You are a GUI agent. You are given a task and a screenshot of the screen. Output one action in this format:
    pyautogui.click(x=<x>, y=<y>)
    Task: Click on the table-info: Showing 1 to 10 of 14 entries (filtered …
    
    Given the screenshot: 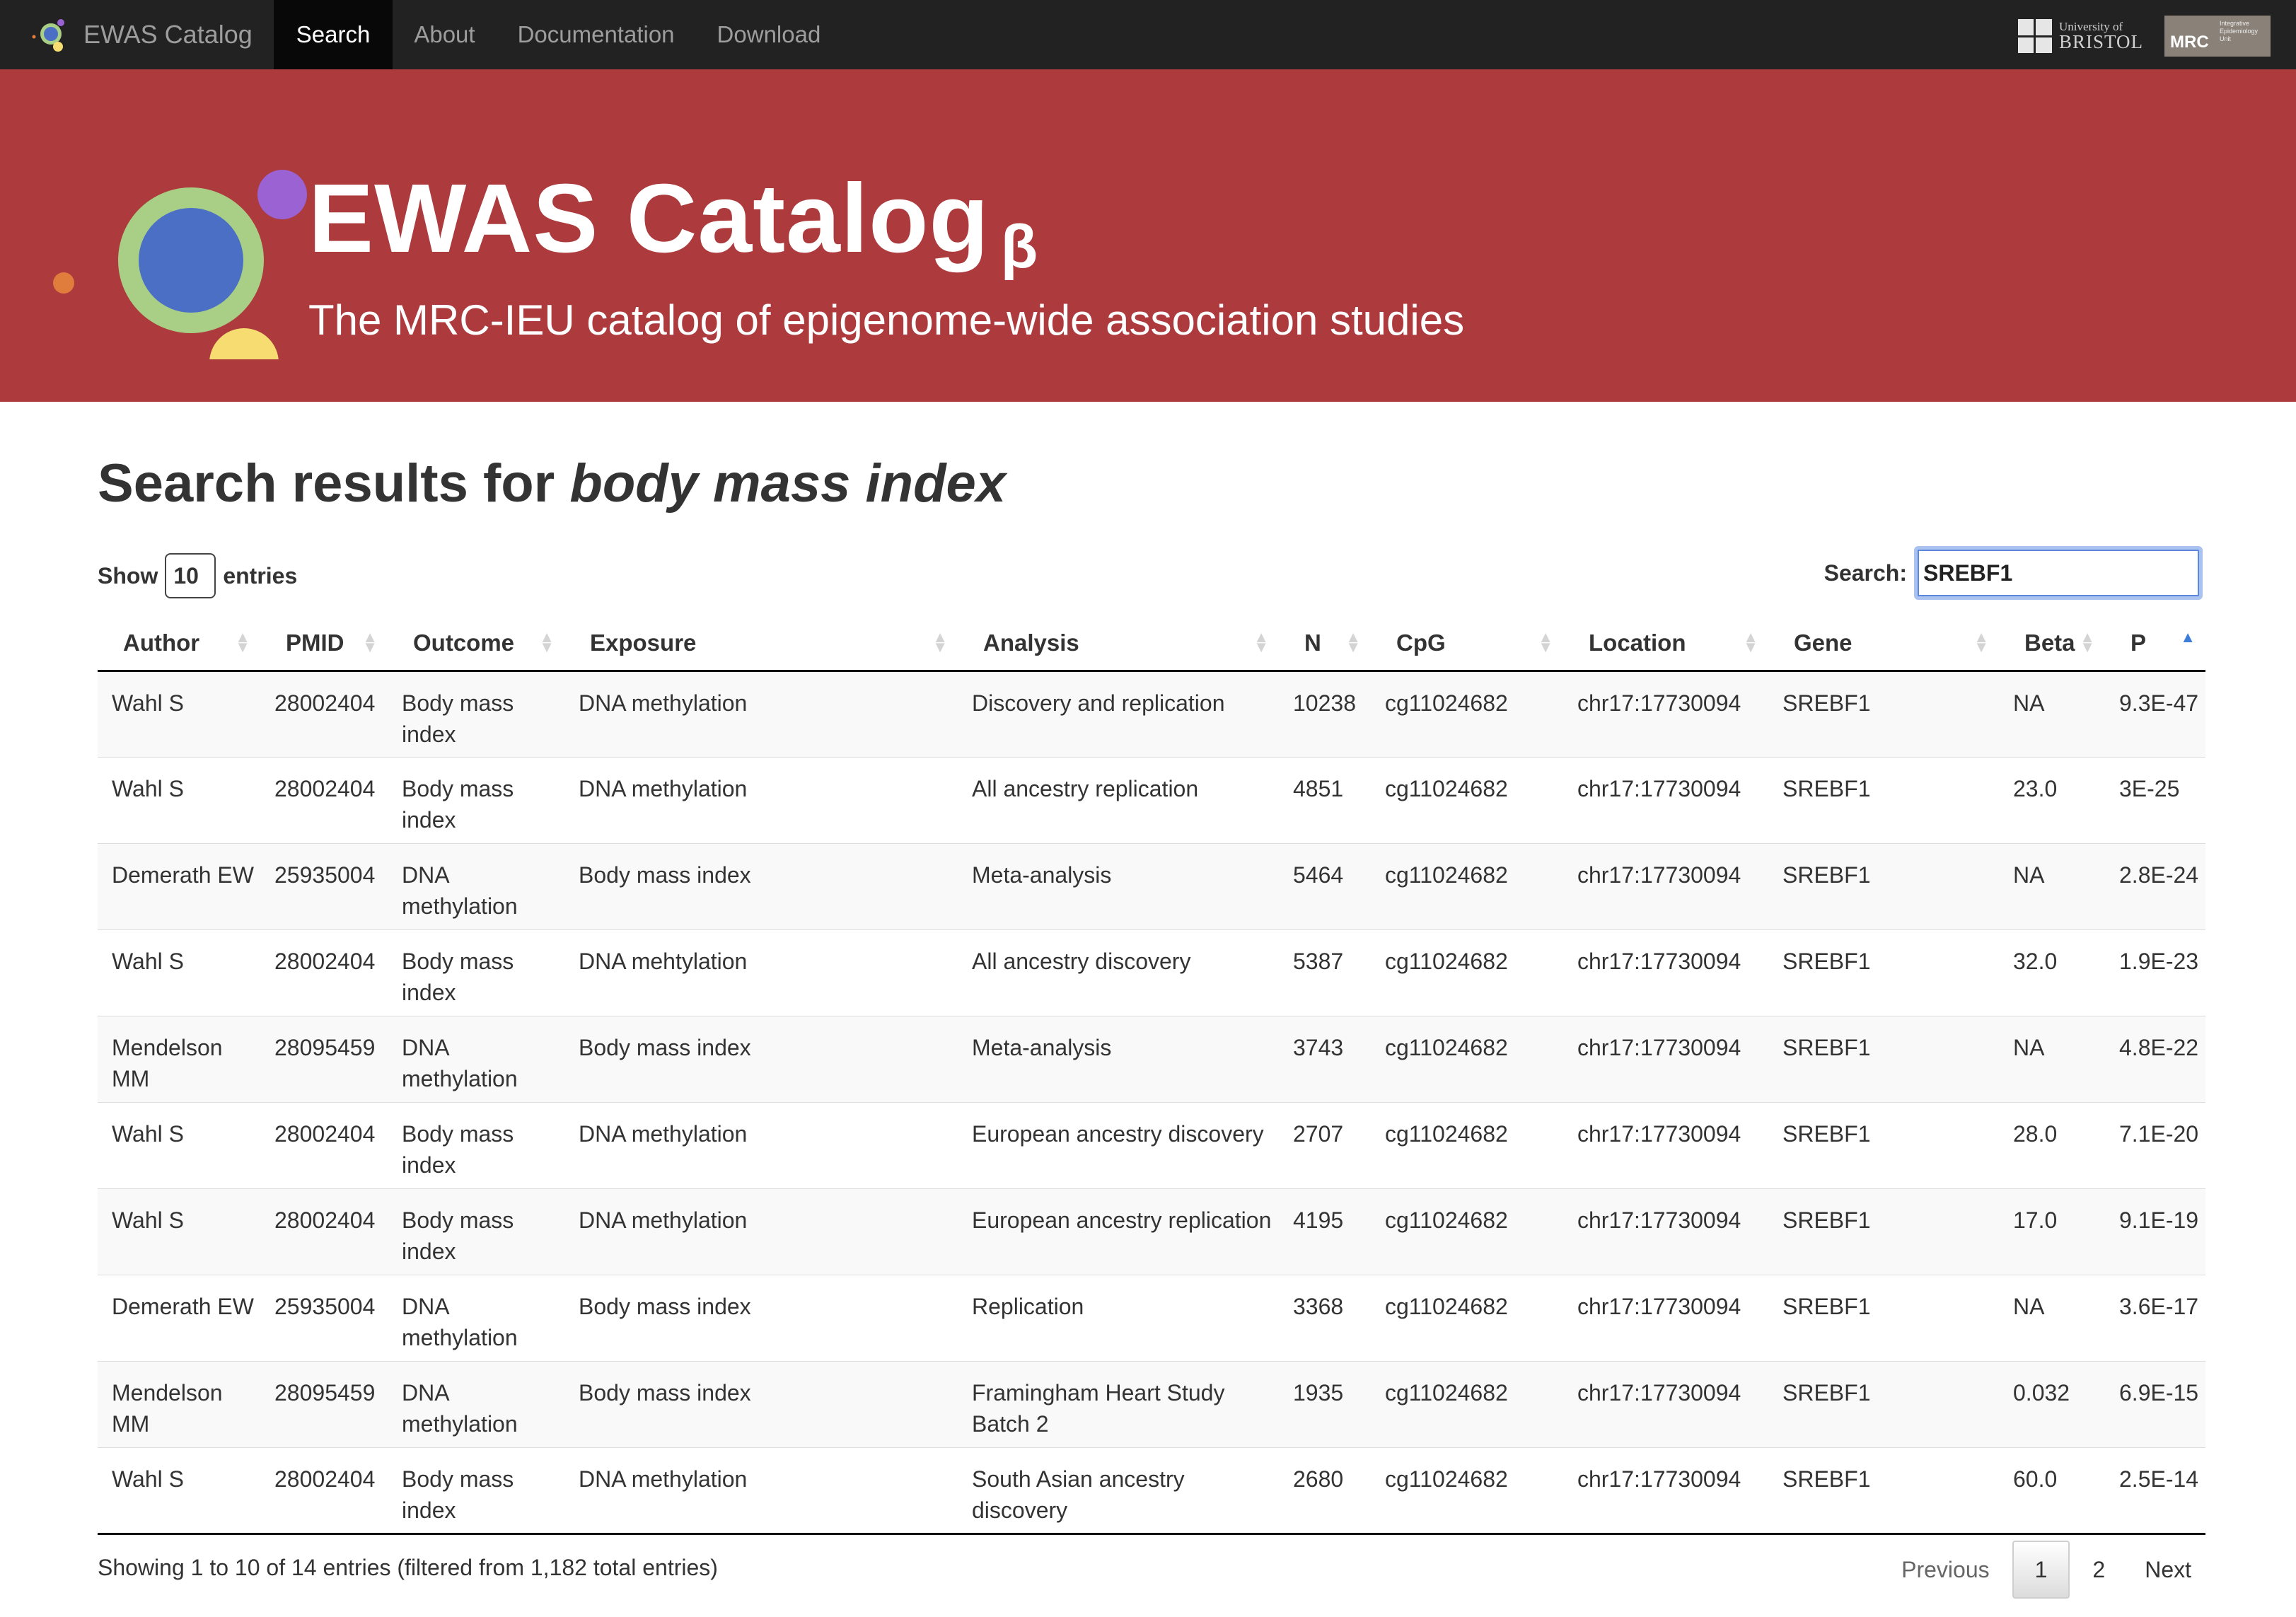 What is the action you would take?
    pyautogui.click(x=408, y=1567)
    